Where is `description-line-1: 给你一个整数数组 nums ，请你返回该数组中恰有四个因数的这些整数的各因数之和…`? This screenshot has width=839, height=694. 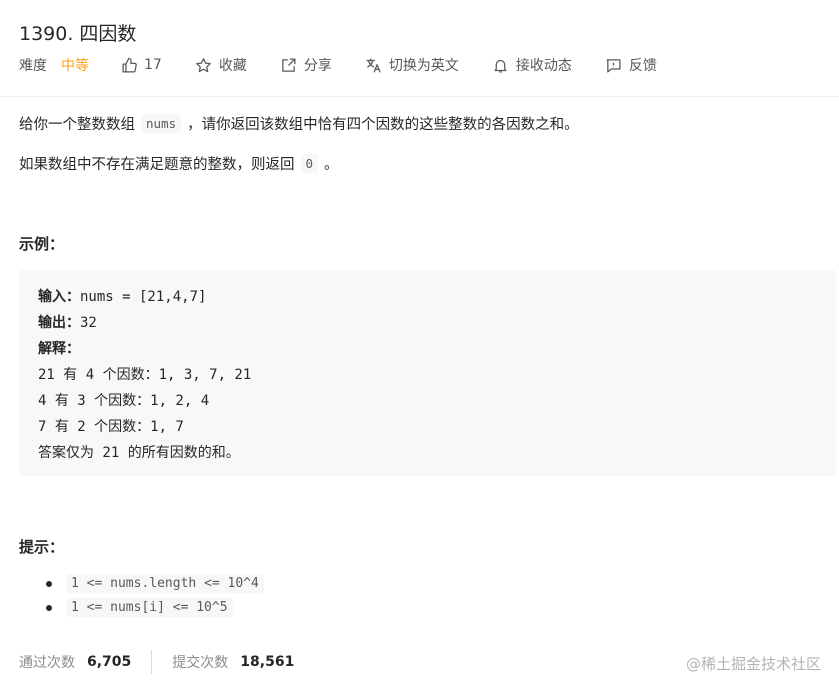
description-line-1: 给你一个整数数组 nums ，请你返回该数组中恰有四个因数的这些整数的各因数之和… is located at coordinates (299, 123).